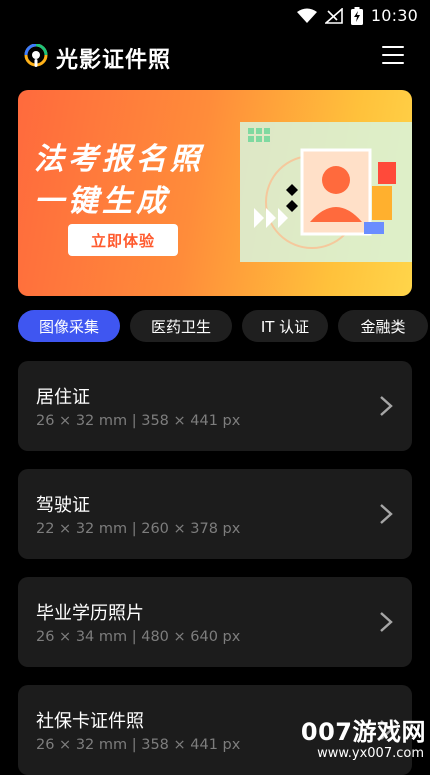 The width and height of the screenshot is (430, 775). I want to click on site-watermark: 007游戏网 www.yx007.com, so click(362, 739).